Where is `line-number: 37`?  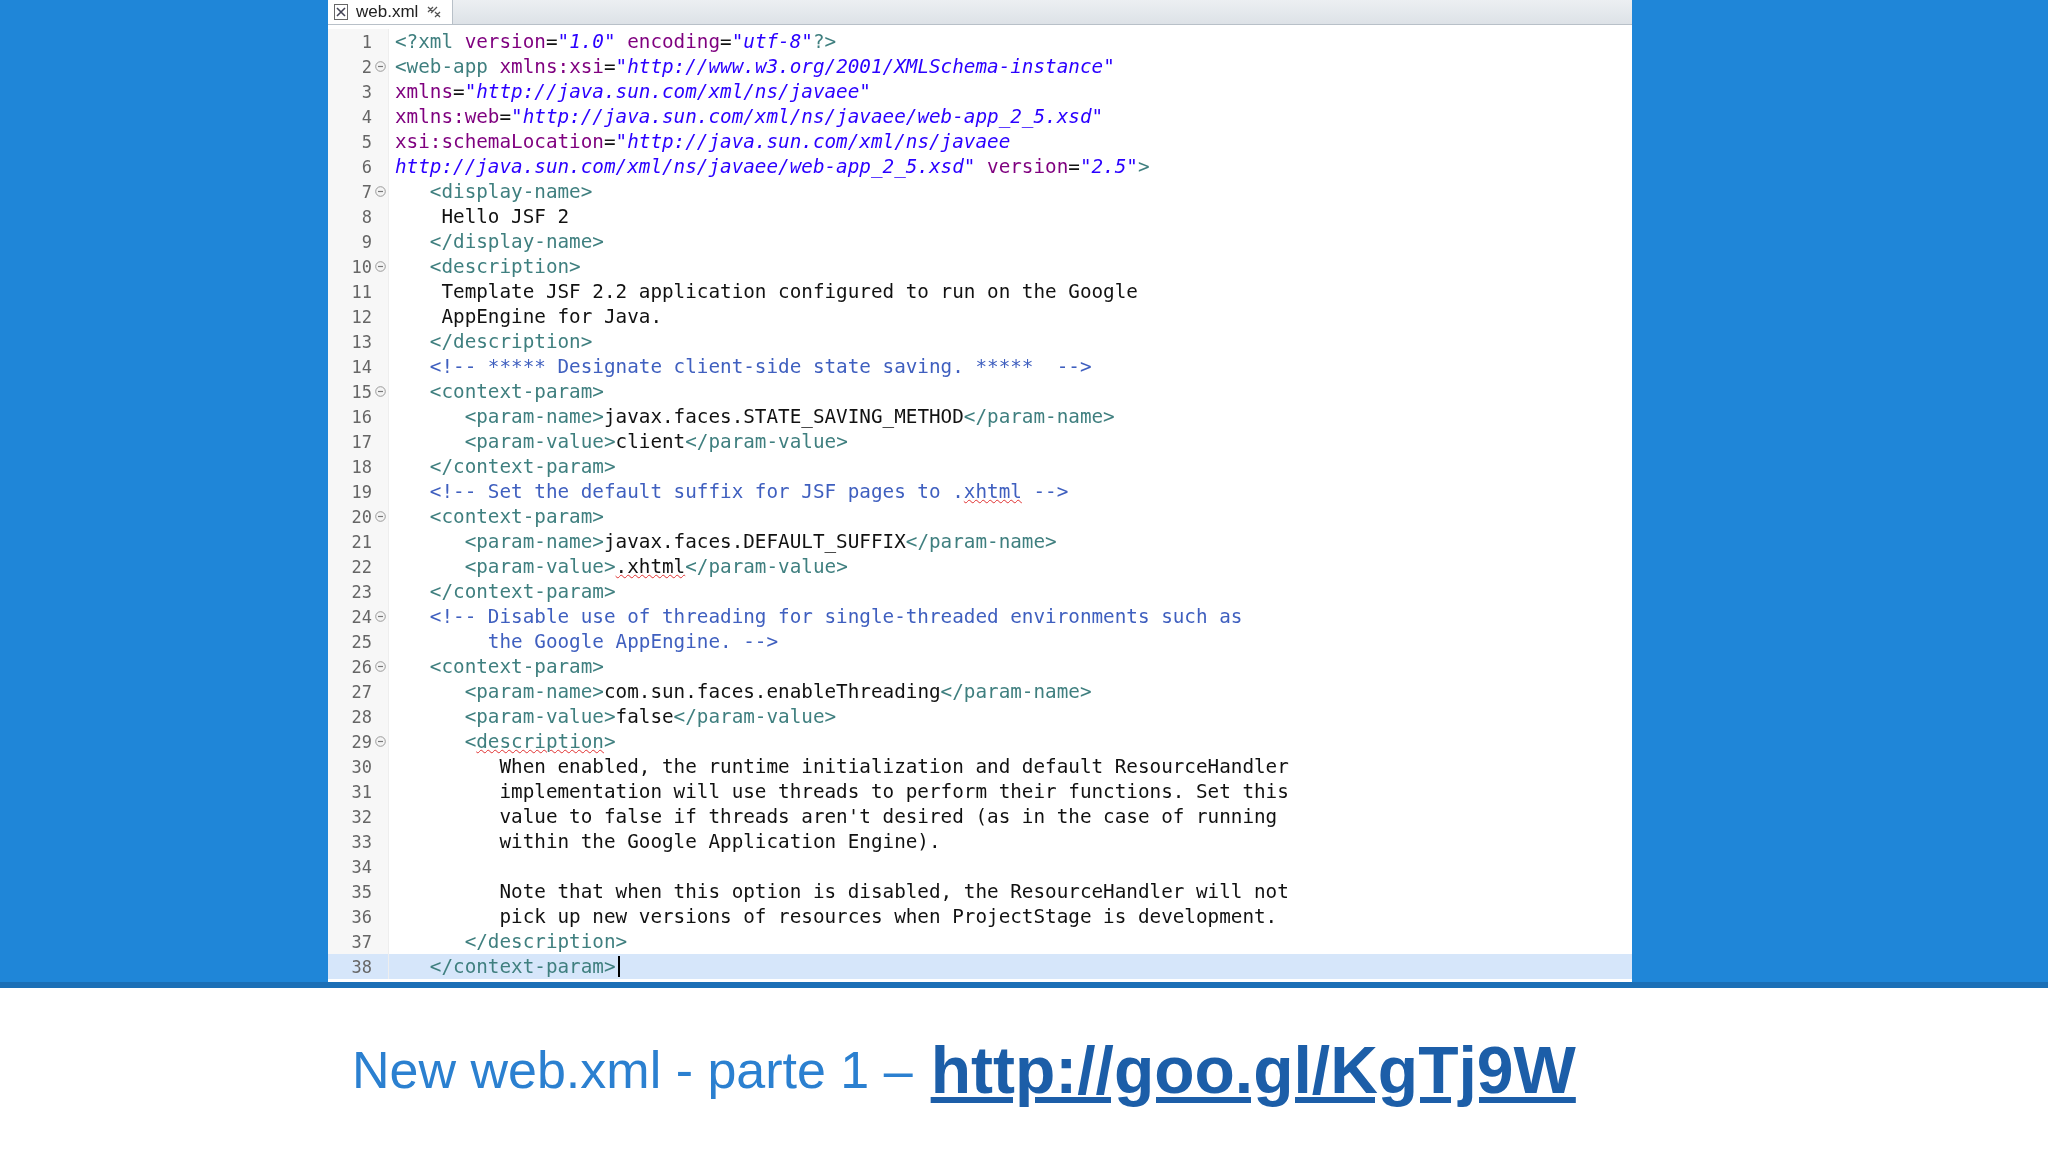 line-number: 37 is located at coordinates (361, 941).